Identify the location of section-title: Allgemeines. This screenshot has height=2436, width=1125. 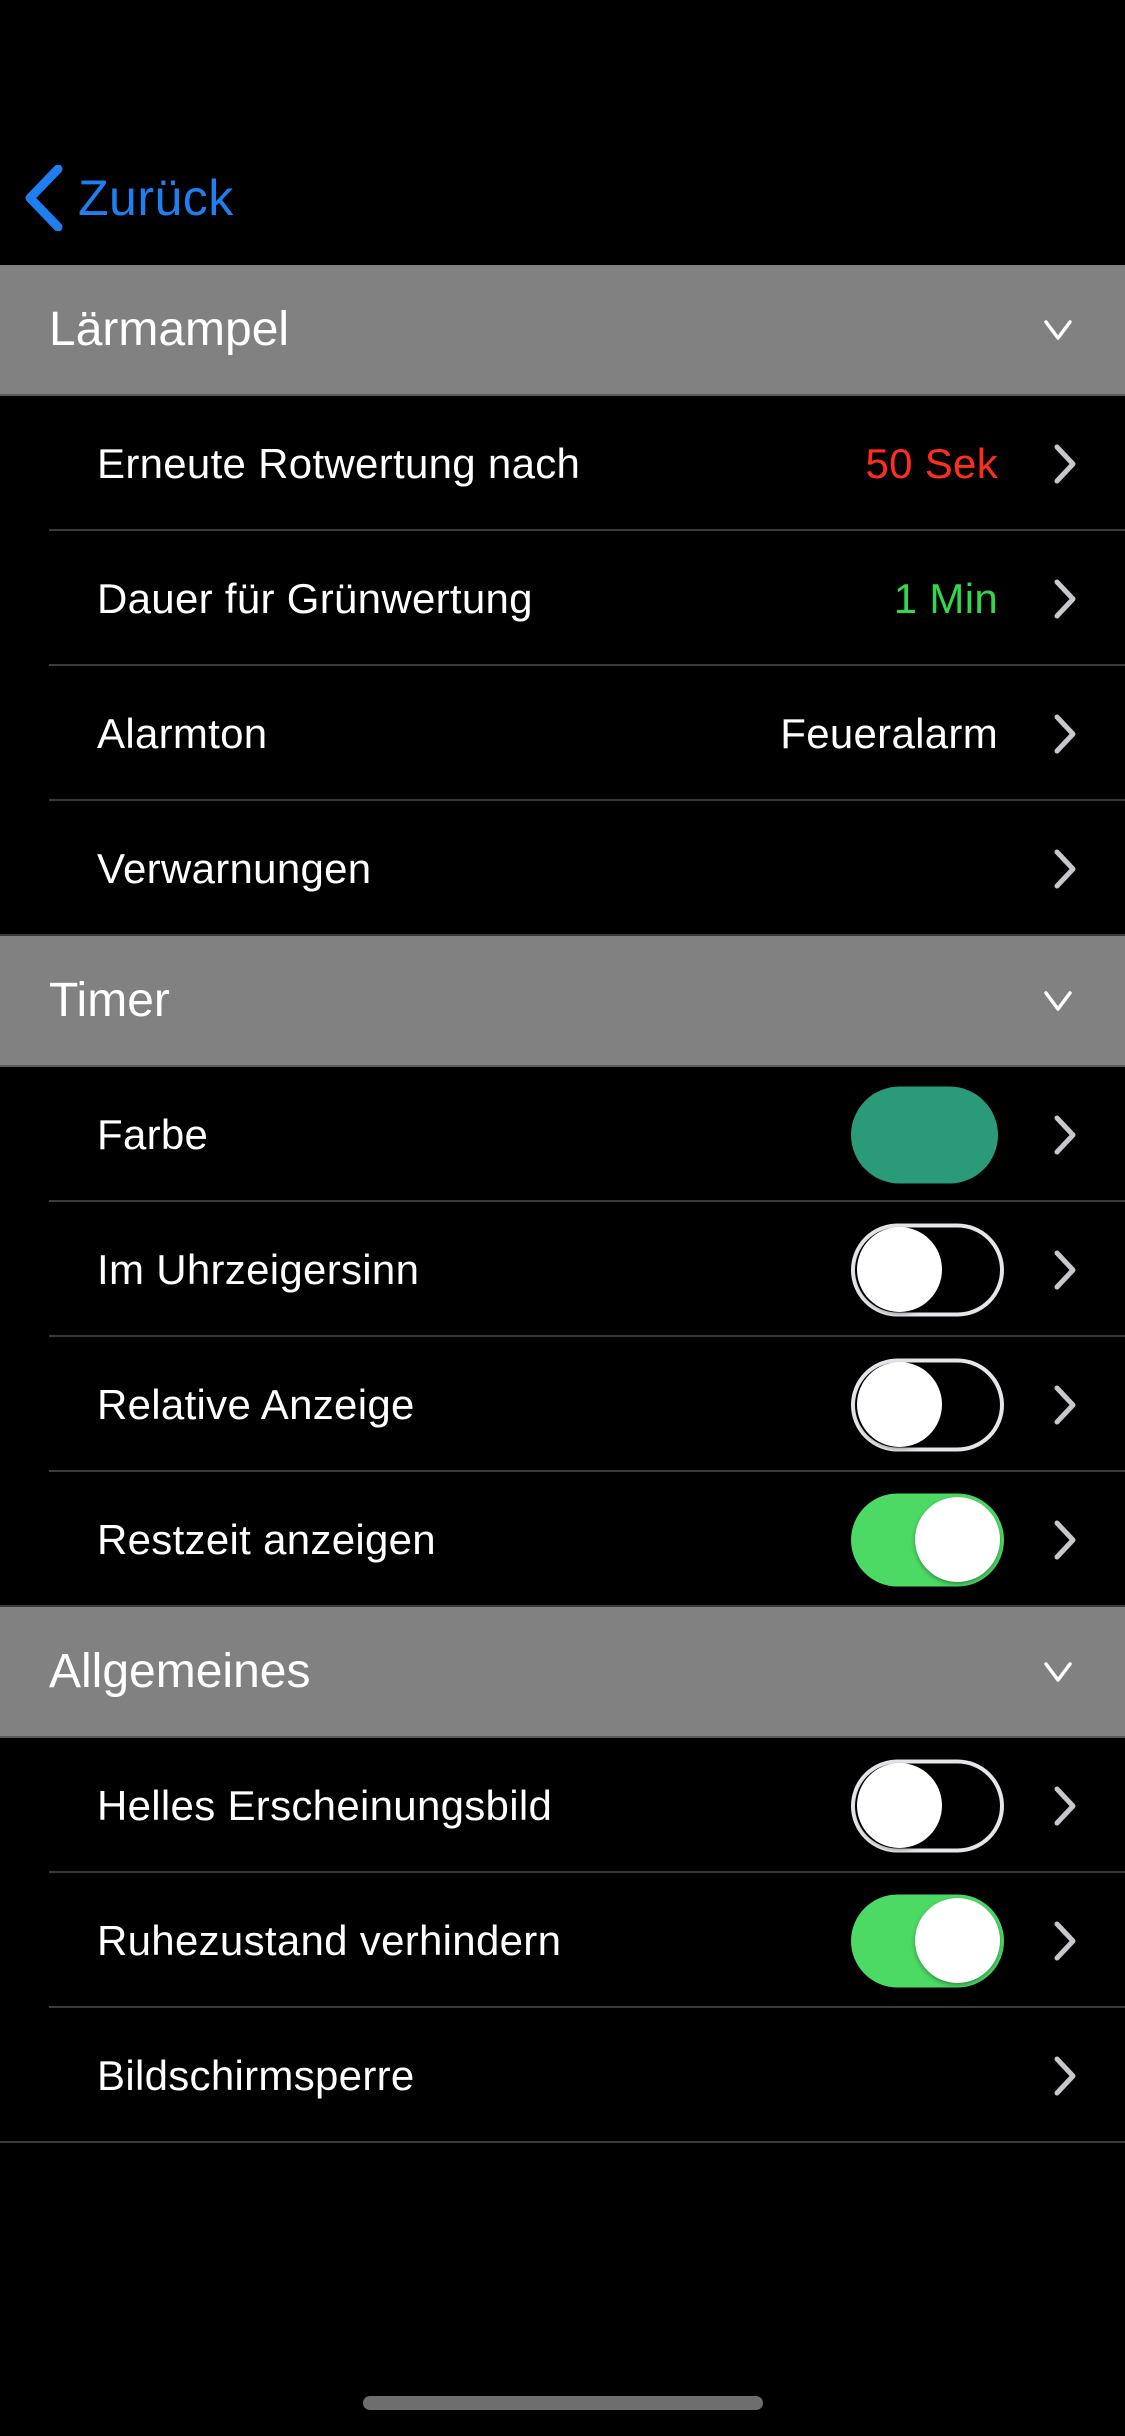
(180, 1671).